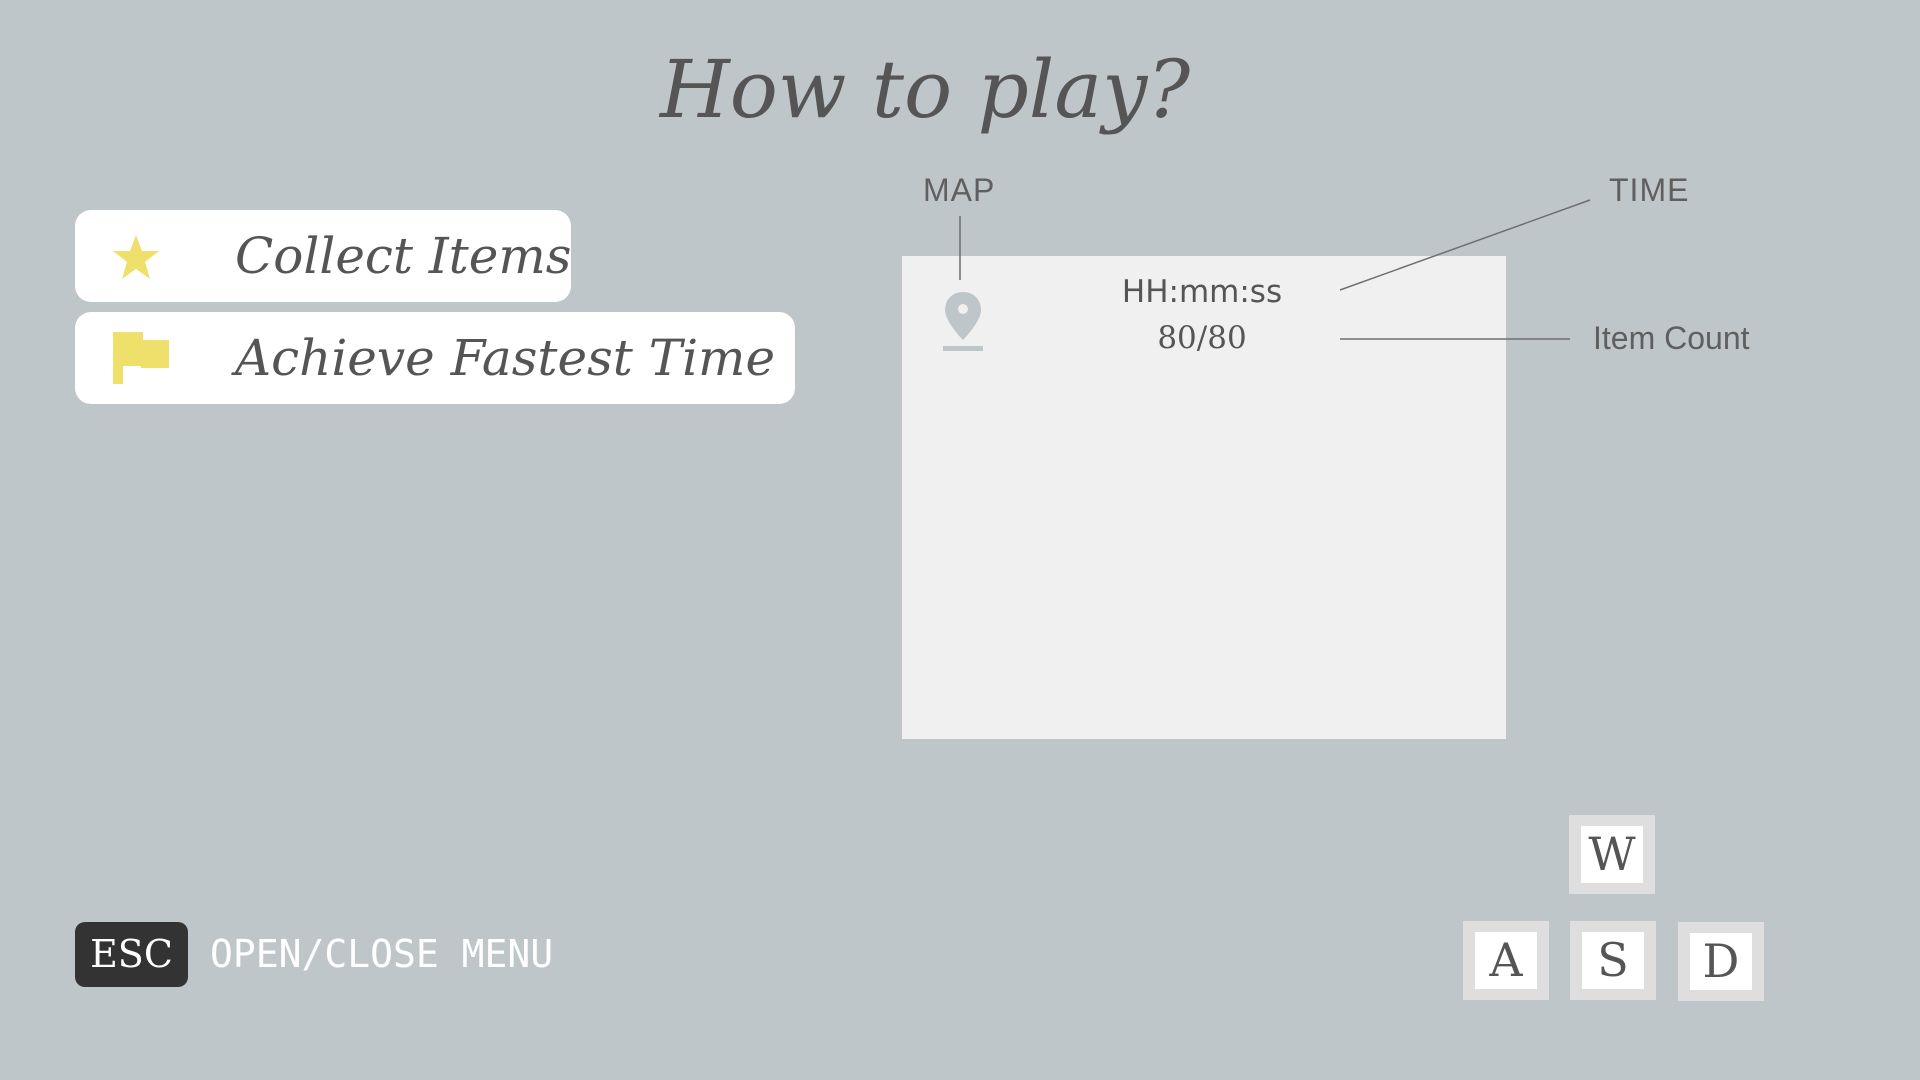  I want to click on goal-card-collect-items: Collect Items, so click(323, 256).